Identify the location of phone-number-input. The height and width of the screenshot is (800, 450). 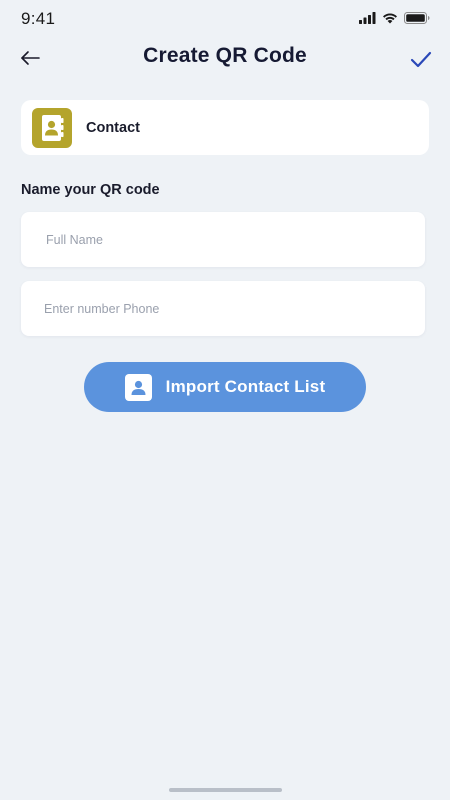
(223, 308).